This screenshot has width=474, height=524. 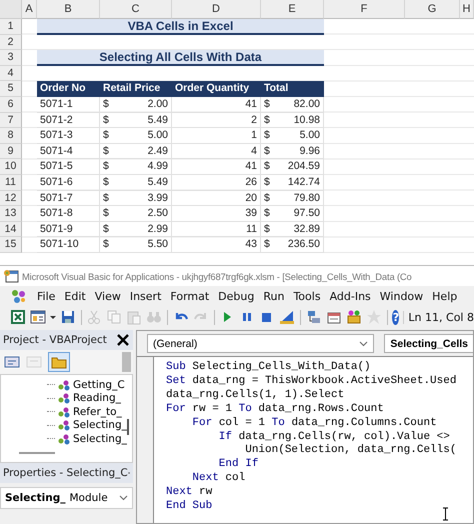 I want to click on row-header: 2, so click(x=11, y=42).